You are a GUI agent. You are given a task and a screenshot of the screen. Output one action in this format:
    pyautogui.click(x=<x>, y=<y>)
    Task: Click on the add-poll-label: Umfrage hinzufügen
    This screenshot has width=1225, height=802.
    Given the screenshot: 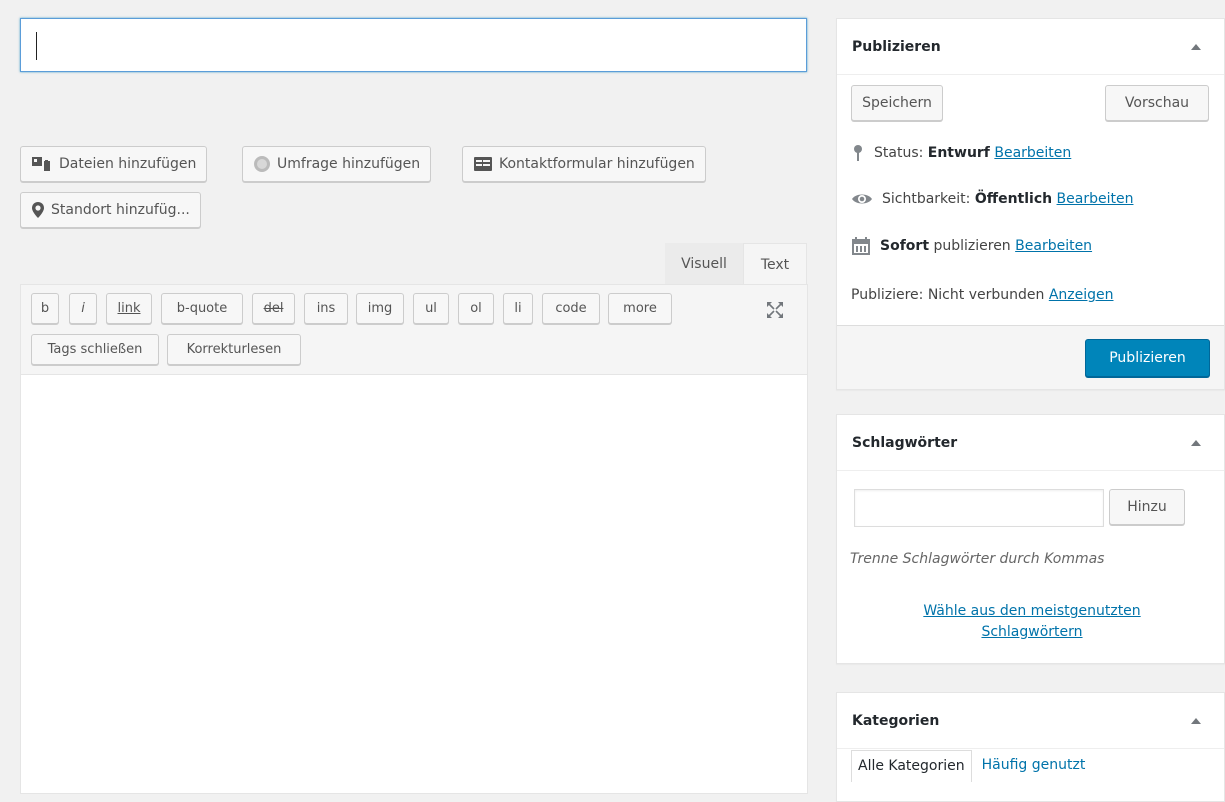 What is the action you would take?
    pyautogui.click(x=349, y=164)
    